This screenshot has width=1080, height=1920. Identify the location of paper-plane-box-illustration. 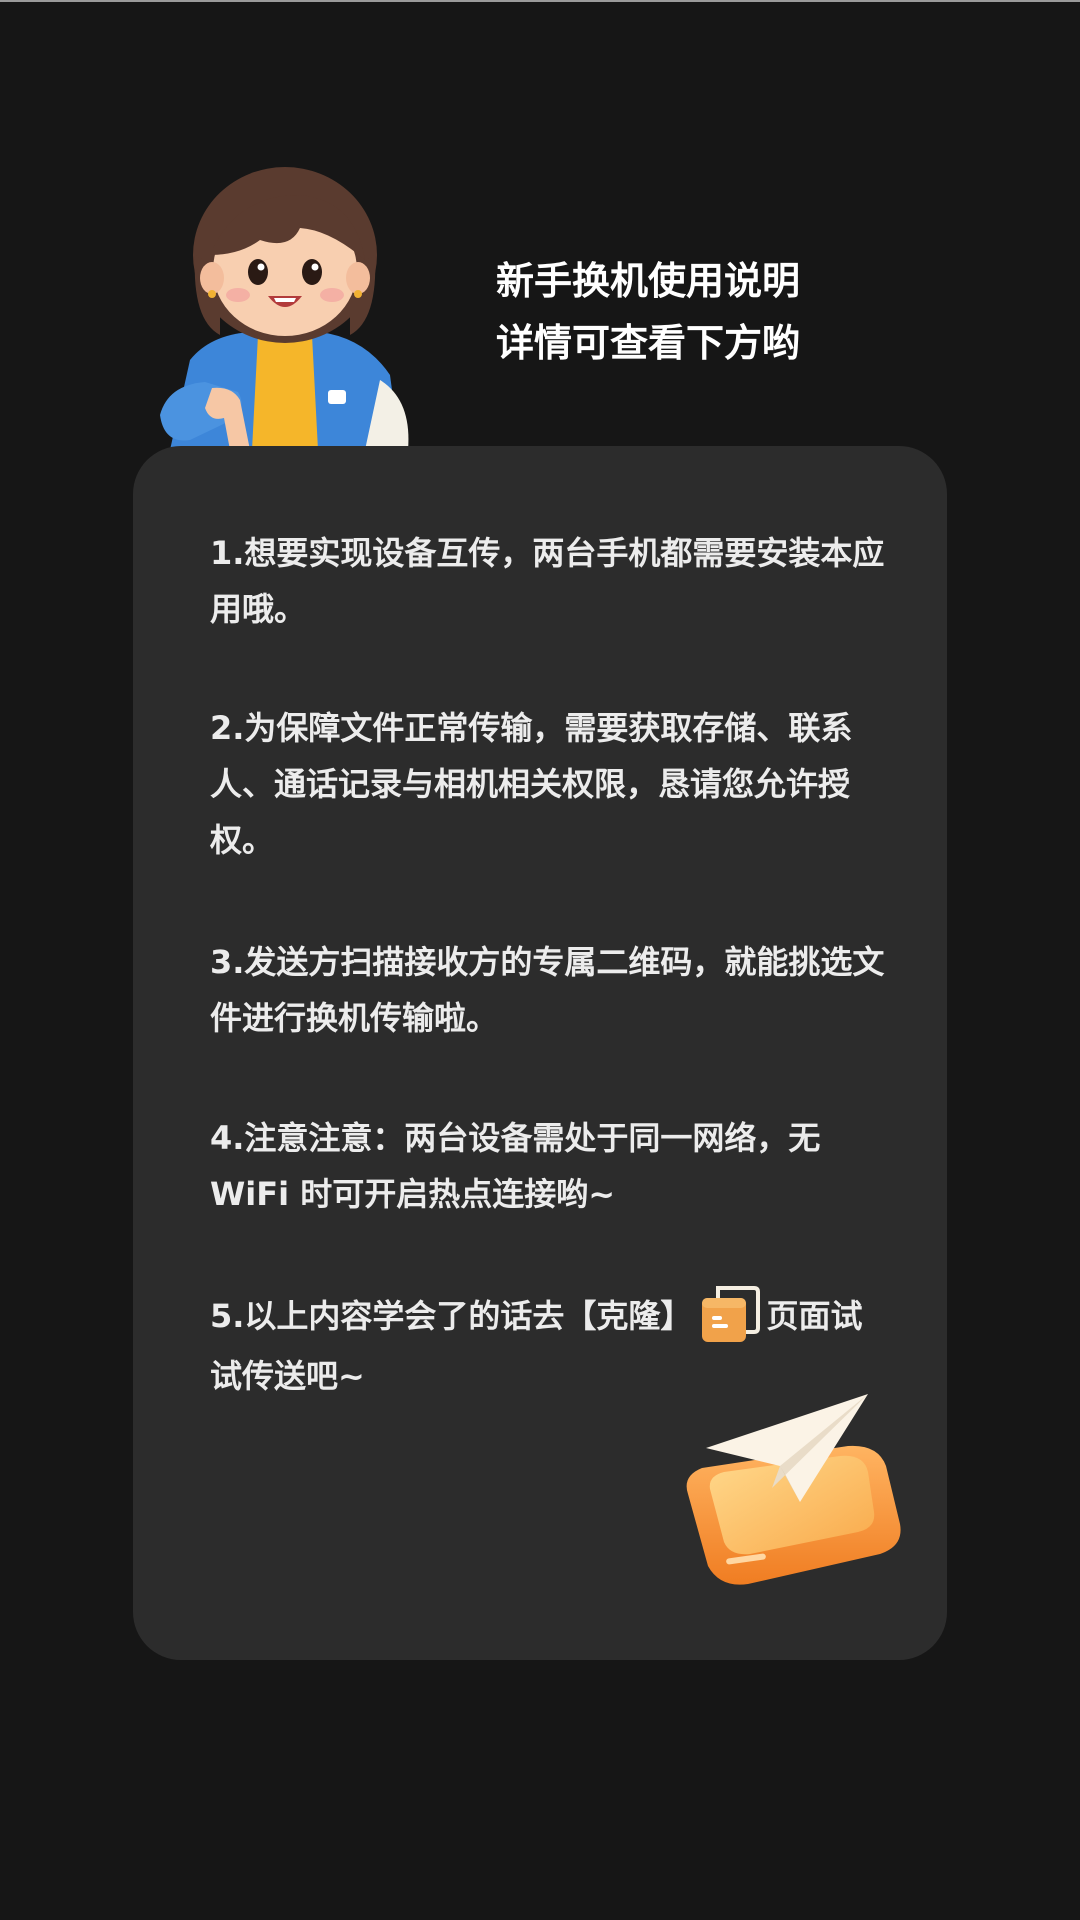
(788, 1487).